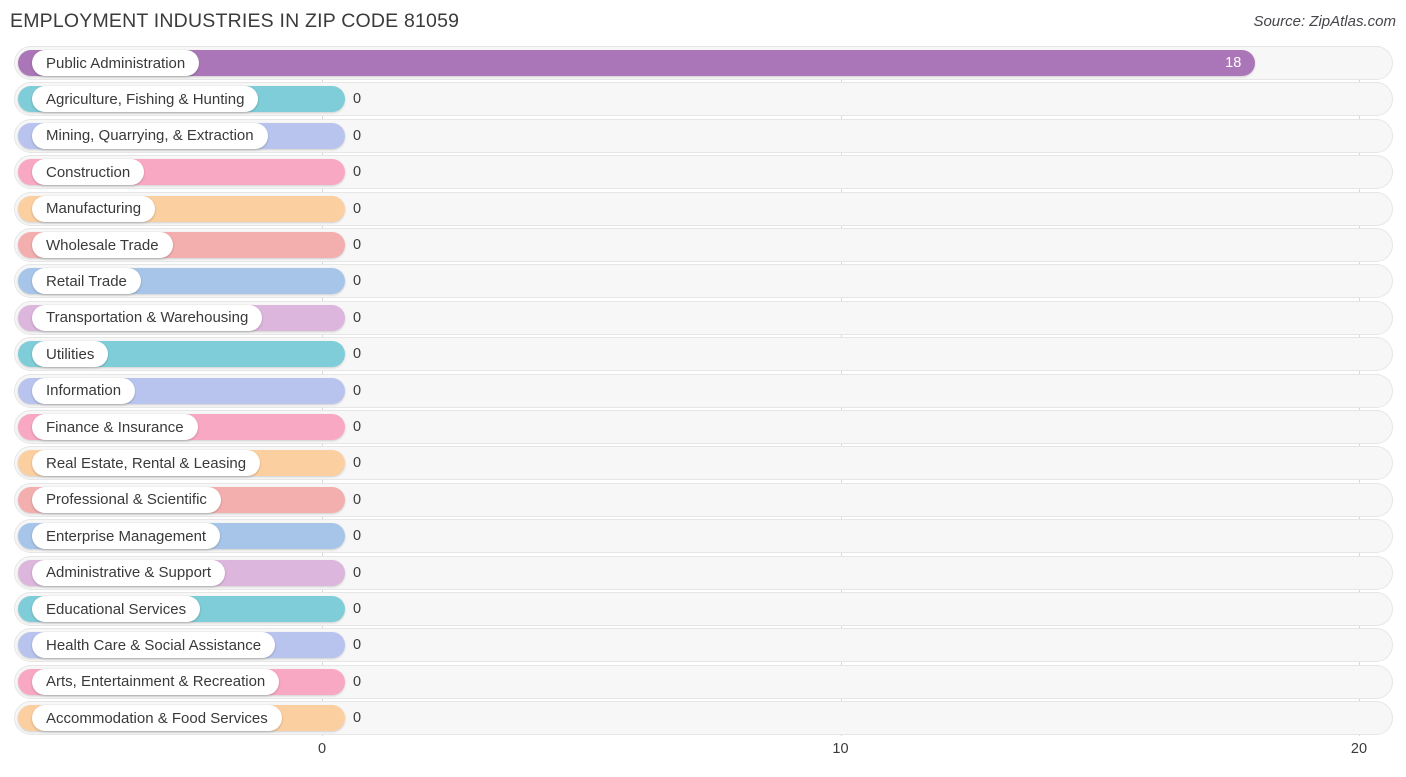  Describe the element at coordinates (150, 135) in the screenshot. I see `category-label: Mining, Quarrying, & Extraction` at that location.